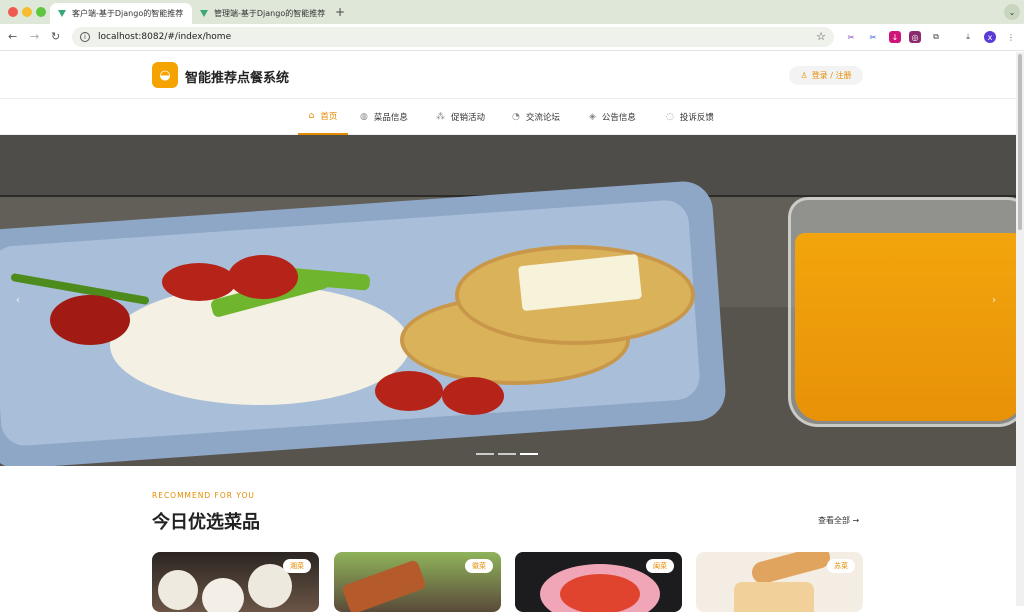 This screenshot has height=612, width=1024. I want to click on promo-icon: ⁂, so click(440, 117).